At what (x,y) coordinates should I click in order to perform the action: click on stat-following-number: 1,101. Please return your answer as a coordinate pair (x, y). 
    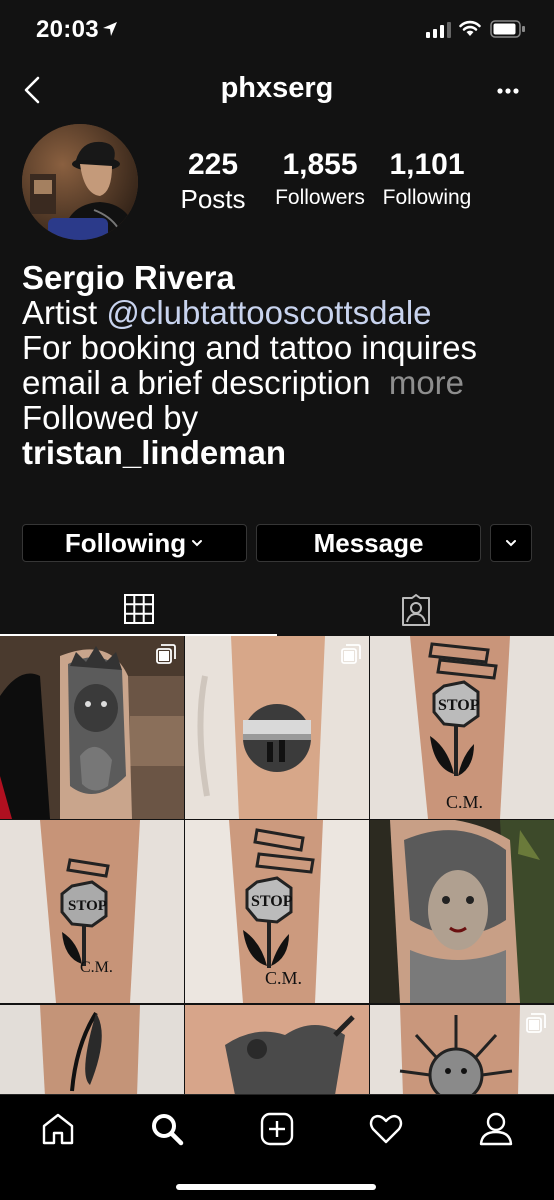
    Looking at the image, I should click on (427, 164).